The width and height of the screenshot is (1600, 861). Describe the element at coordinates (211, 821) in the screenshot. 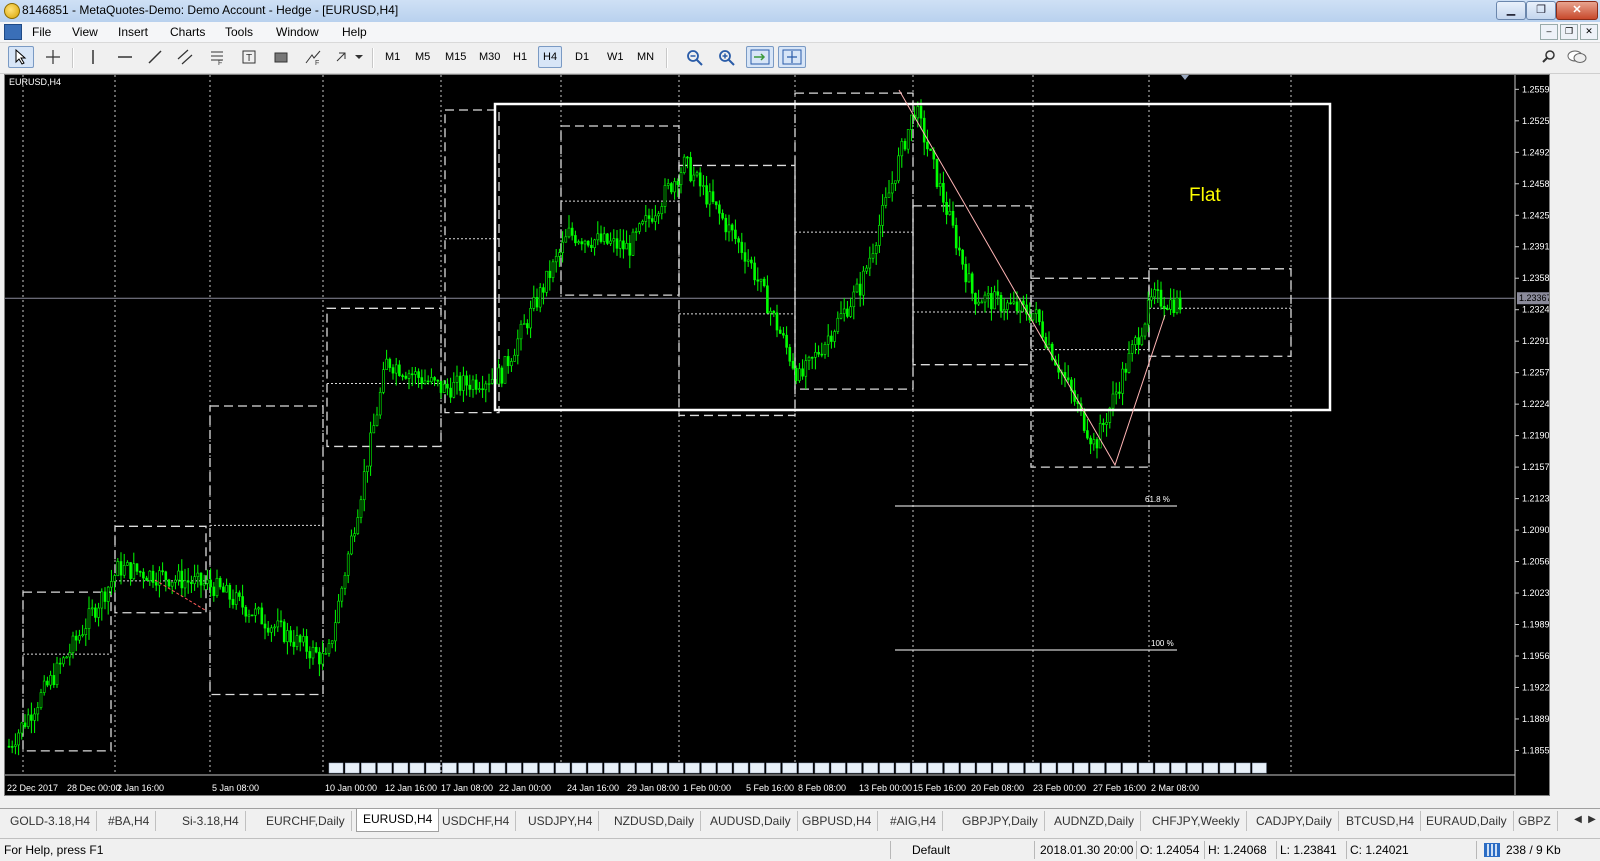

I see `symbol-tab: Si-3.18,H4` at that location.